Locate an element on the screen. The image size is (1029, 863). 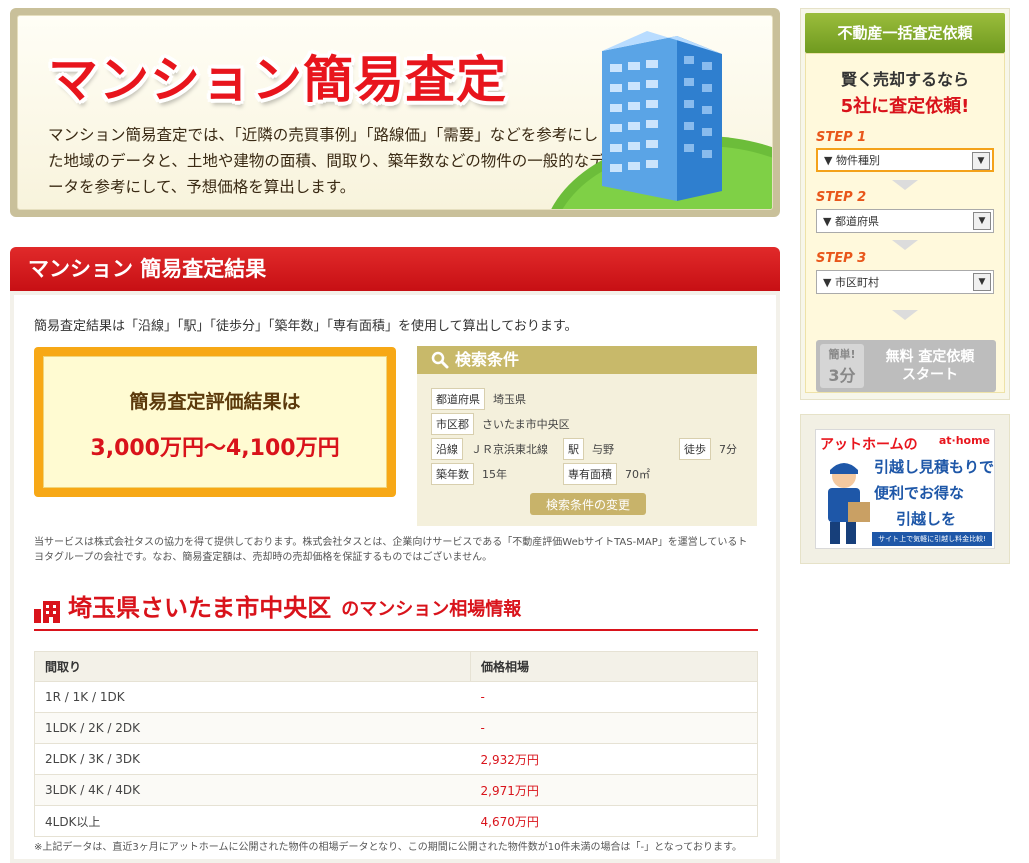
widget-catch-line2: 5社に査定依頼! is located at coordinates (905, 106).